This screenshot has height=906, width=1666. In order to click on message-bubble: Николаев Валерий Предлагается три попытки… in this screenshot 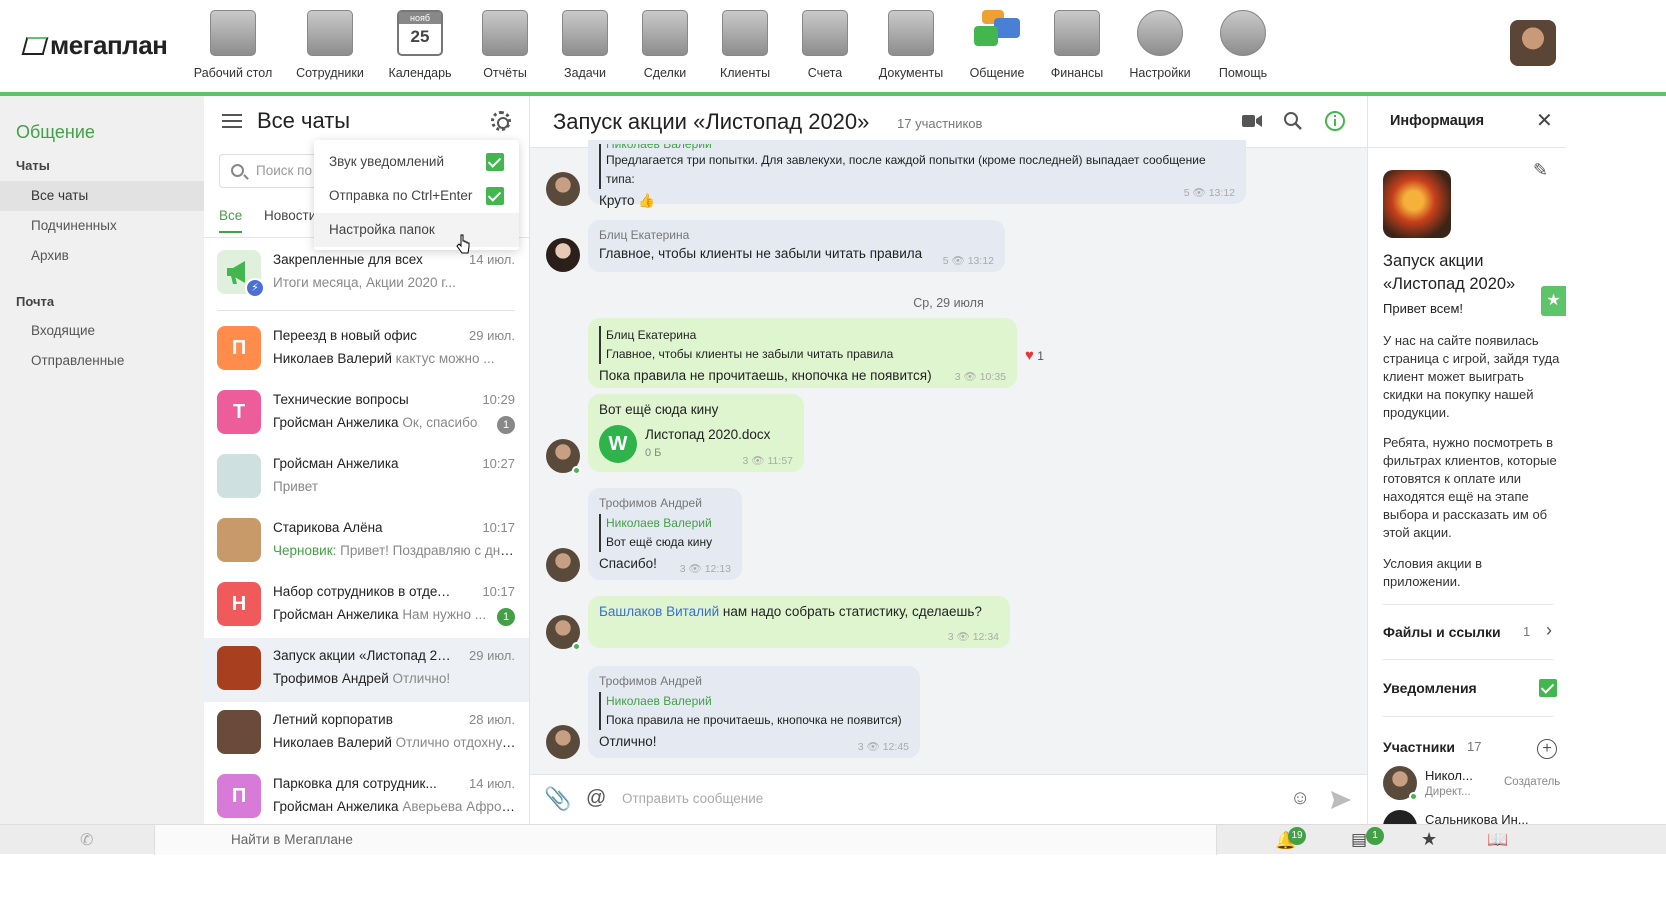, I will do `click(917, 174)`.